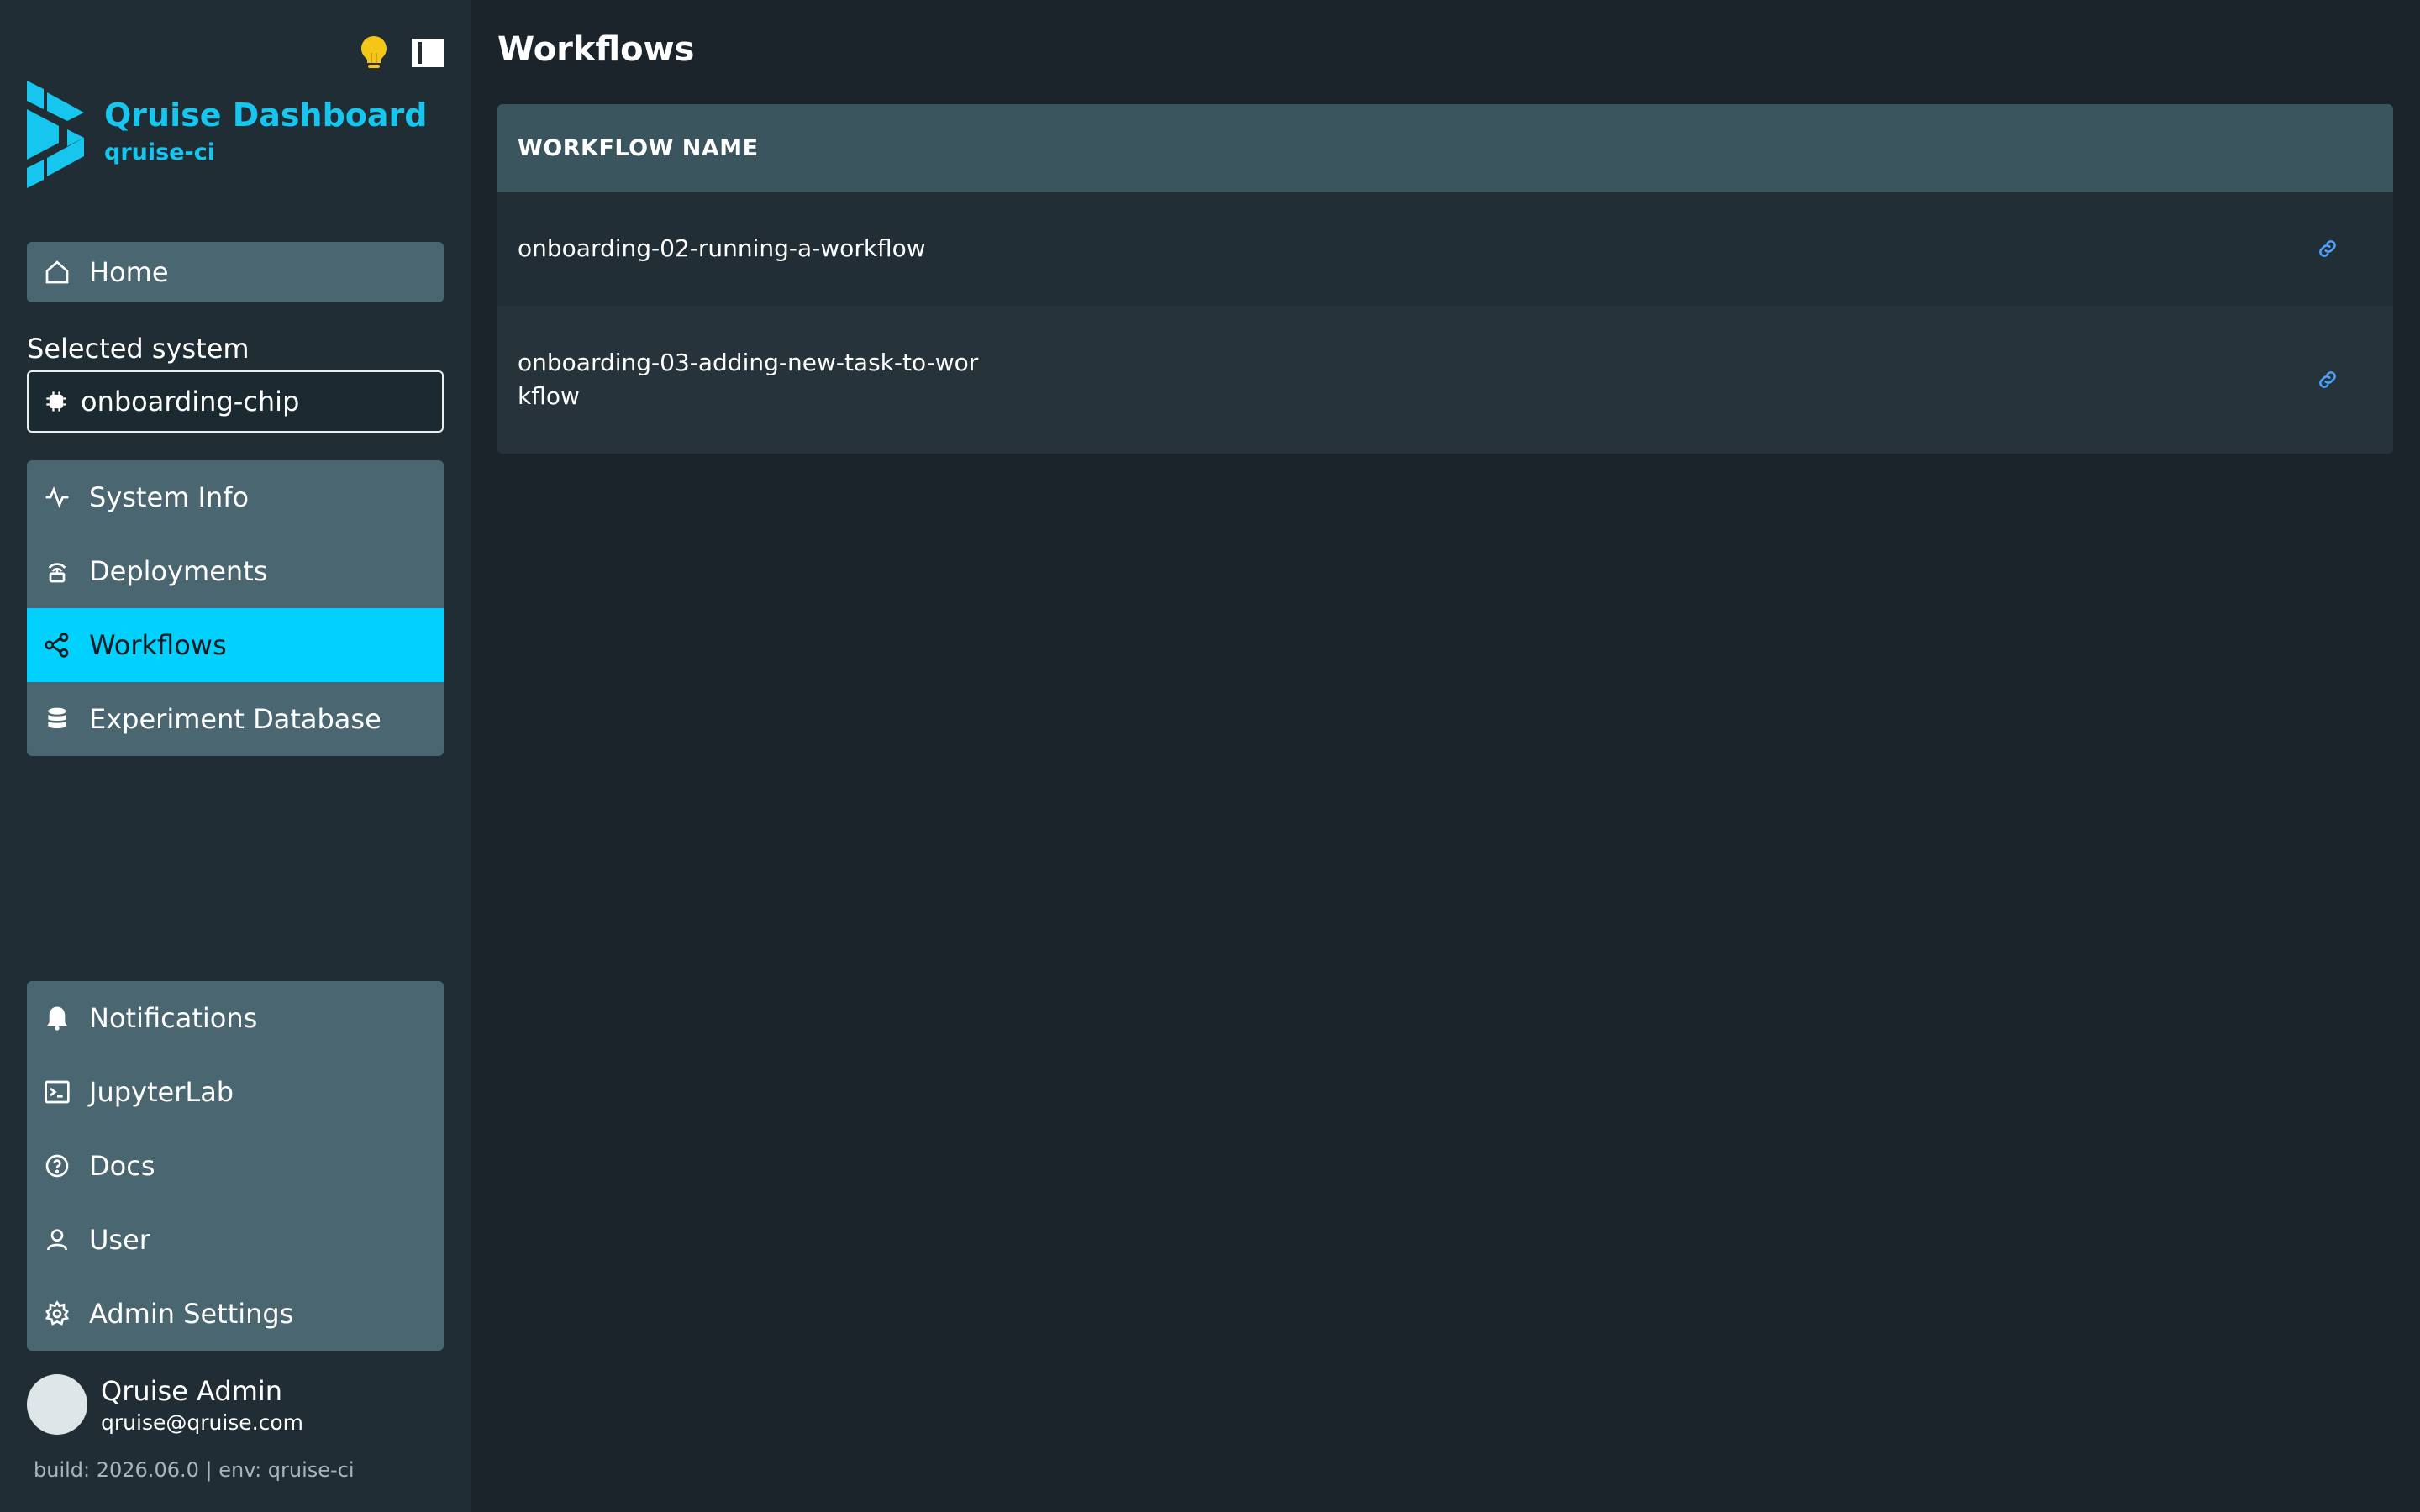  What do you see at coordinates (202, 1422) in the screenshot?
I see `user-email: qruise@qruise.com` at bounding box center [202, 1422].